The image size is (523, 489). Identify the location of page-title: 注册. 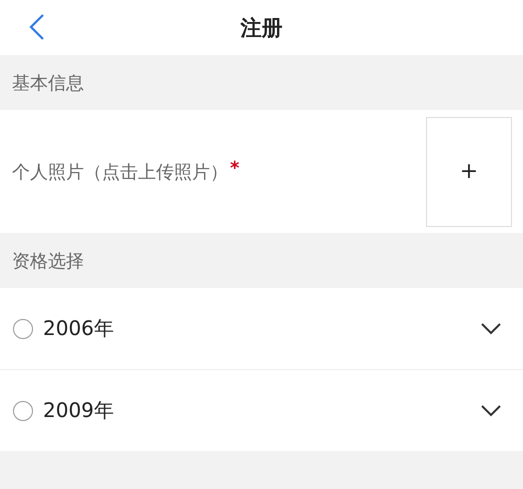
(261, 28).